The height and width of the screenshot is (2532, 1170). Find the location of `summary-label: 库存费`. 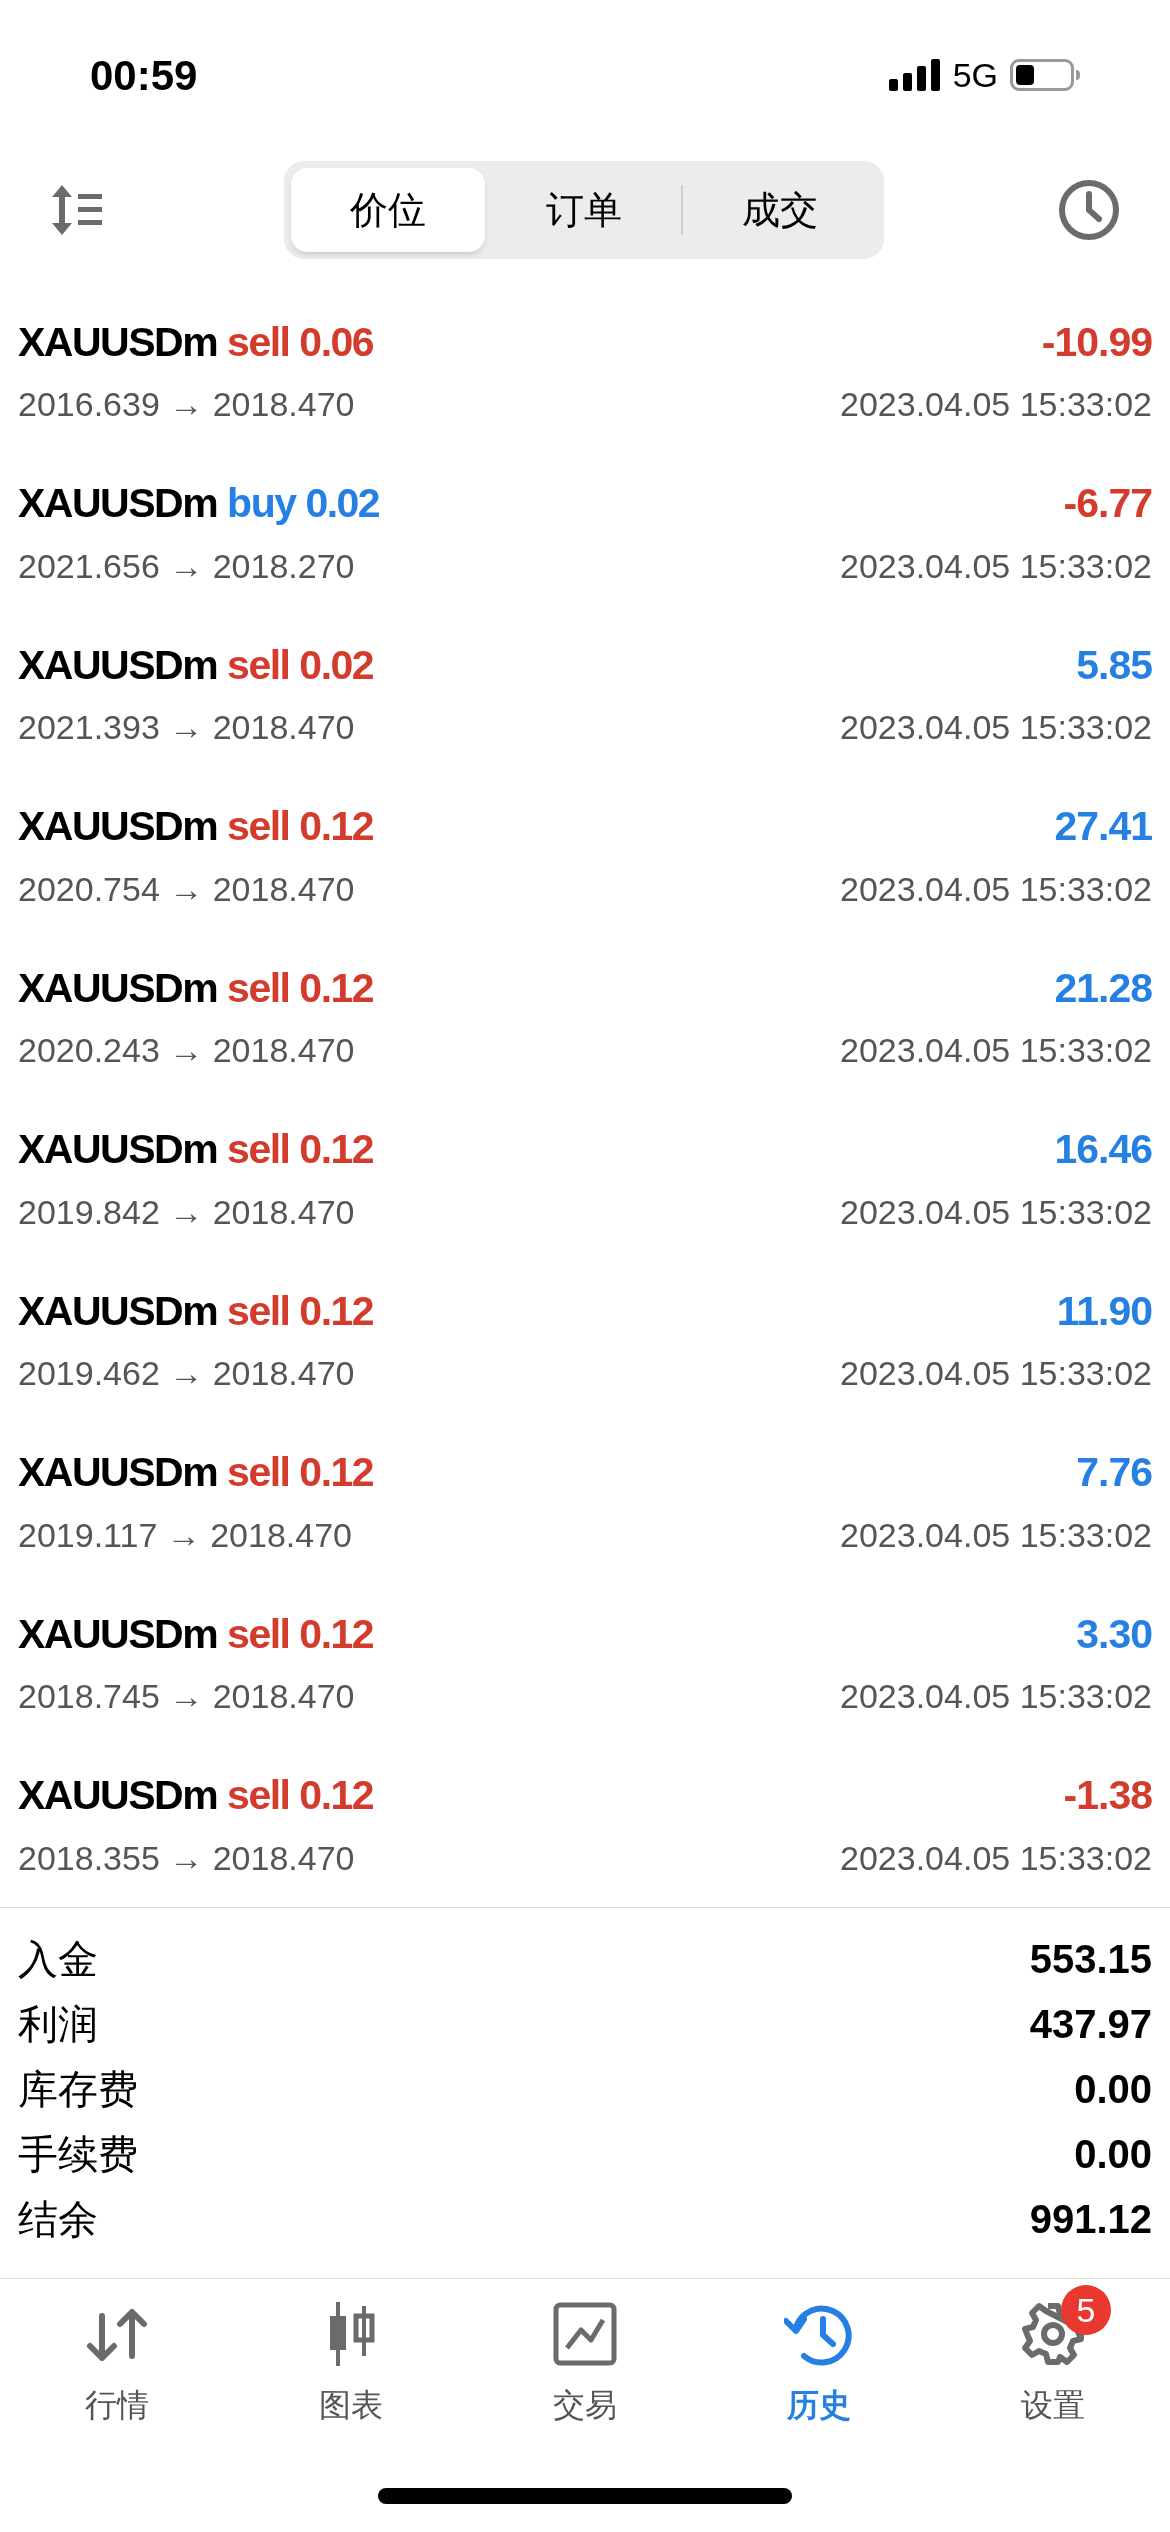

summary-label: 库存费 is located at coordinates (78, 2089).